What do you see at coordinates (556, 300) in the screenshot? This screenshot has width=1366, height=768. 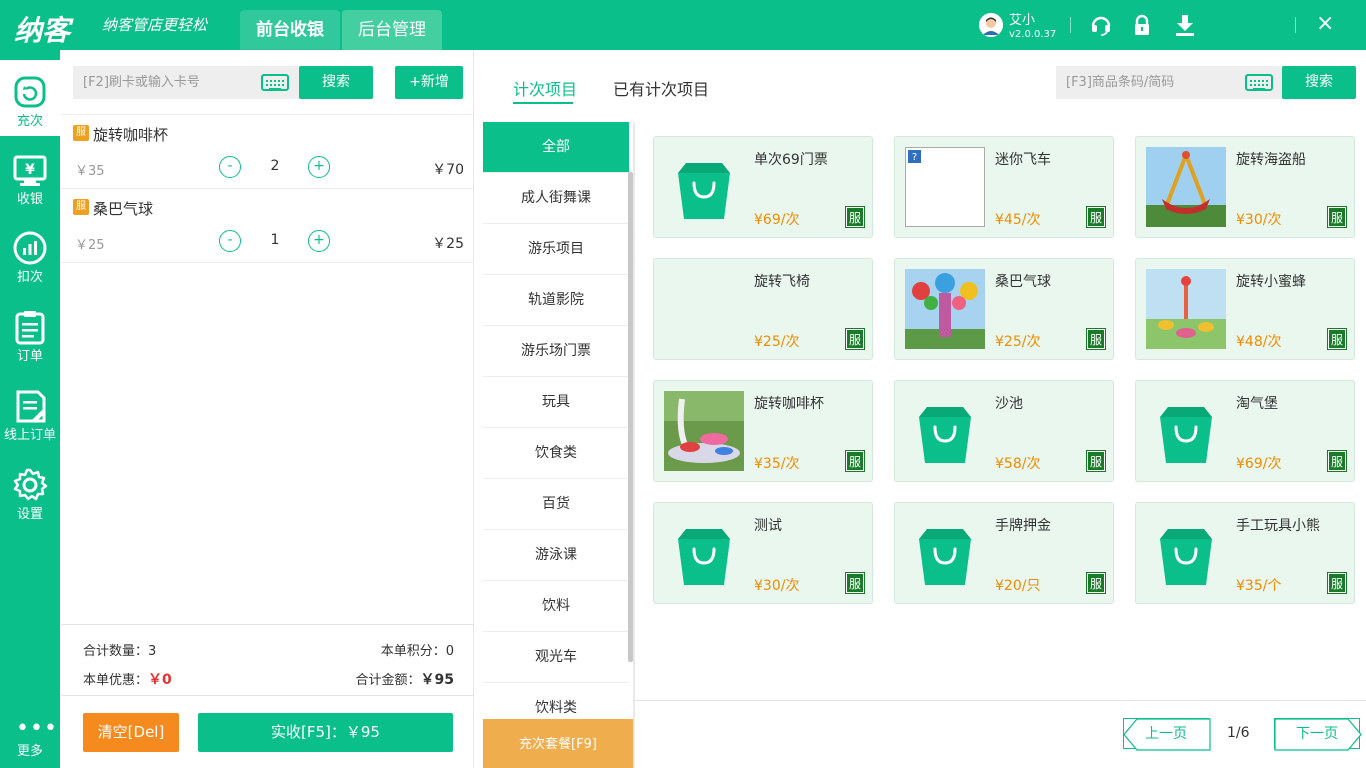 I see `category-item: 轨道影院` at bounding box center [556, 300].